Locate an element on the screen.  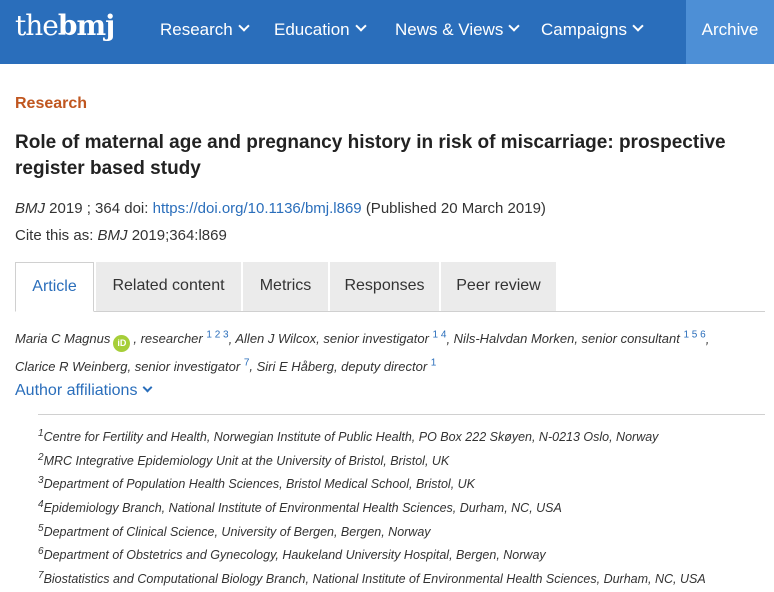
affiliation-ref: 1 5 6 is located at coordinates (694, 335).